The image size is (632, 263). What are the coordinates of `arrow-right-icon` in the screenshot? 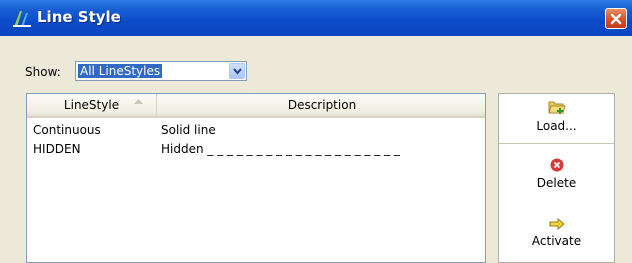 It's located at (557, 224).